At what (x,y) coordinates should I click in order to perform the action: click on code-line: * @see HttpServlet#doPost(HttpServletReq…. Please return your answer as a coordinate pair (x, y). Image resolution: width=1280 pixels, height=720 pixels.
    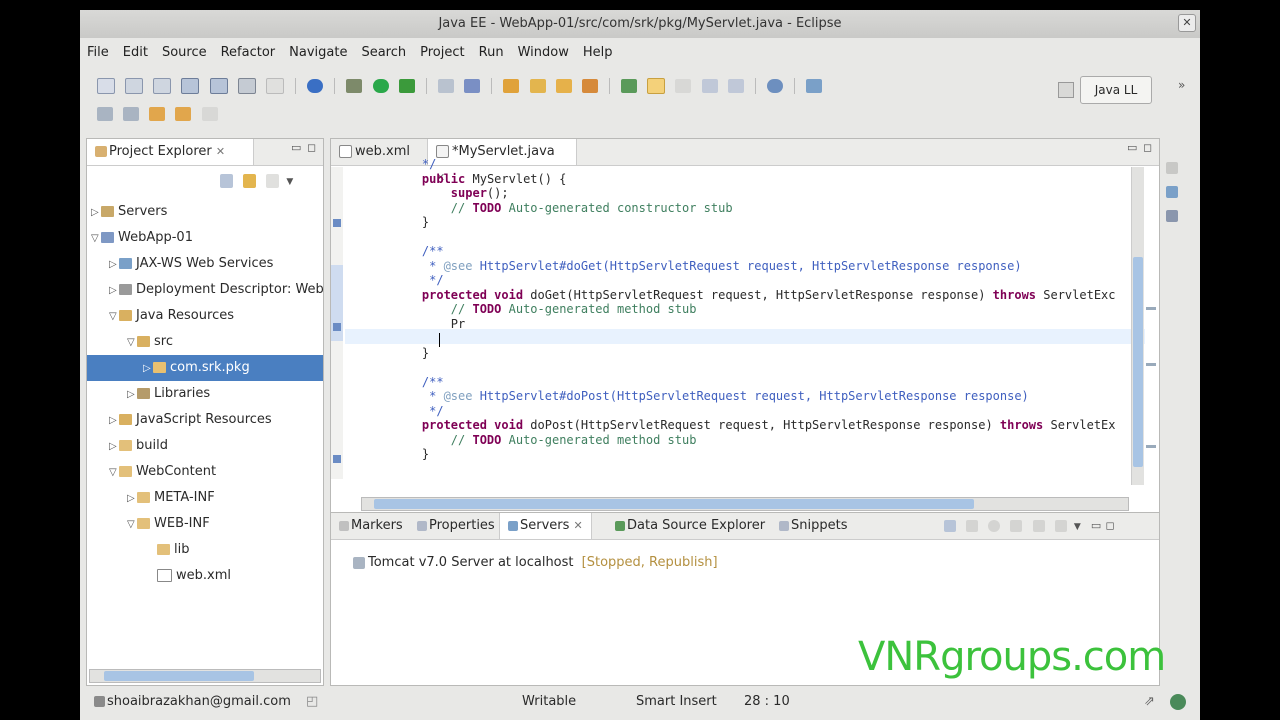
    Looking at the image, I should click on (754, 396).